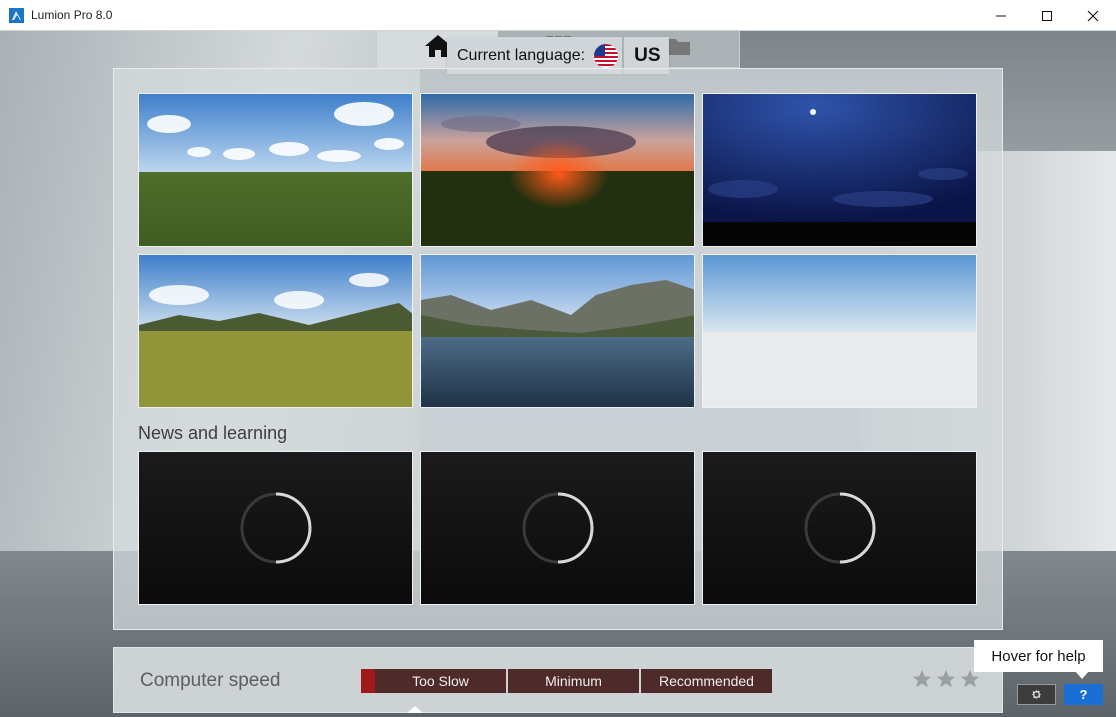  I want to click on close-icon, so click(1093, 15).